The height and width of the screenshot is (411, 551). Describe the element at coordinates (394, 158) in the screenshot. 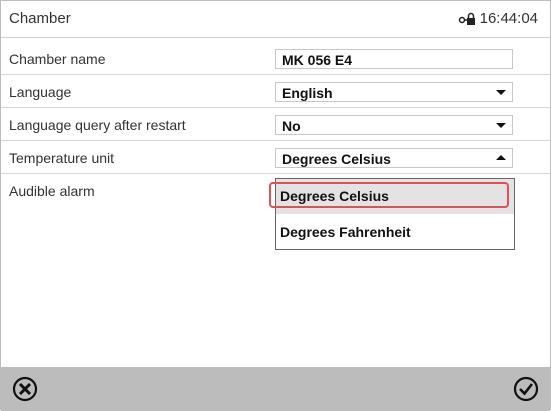

I see `temperature-unit-select: Degrees Celsius` at that location.